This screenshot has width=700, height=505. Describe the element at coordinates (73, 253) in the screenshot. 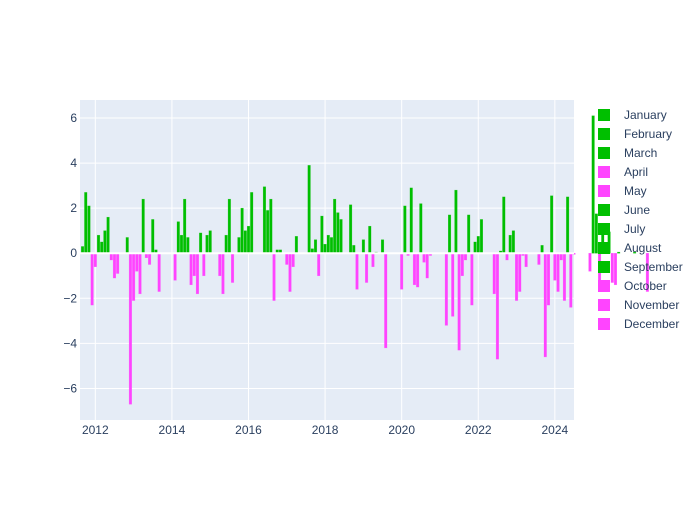

I see `y-tick-label: 0` at that location.